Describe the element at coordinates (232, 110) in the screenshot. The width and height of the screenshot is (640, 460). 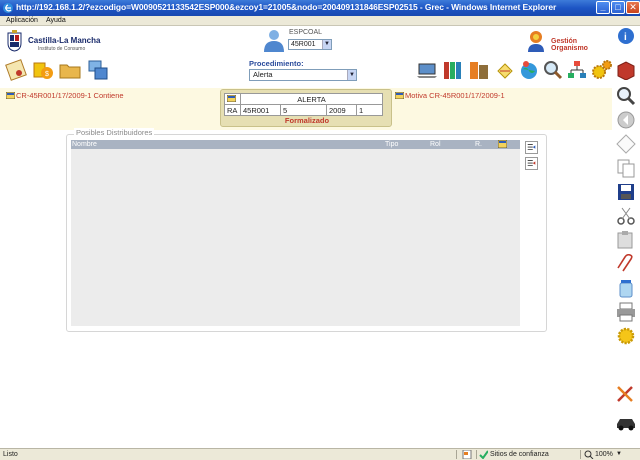
I see `record-type: RA` at that location.